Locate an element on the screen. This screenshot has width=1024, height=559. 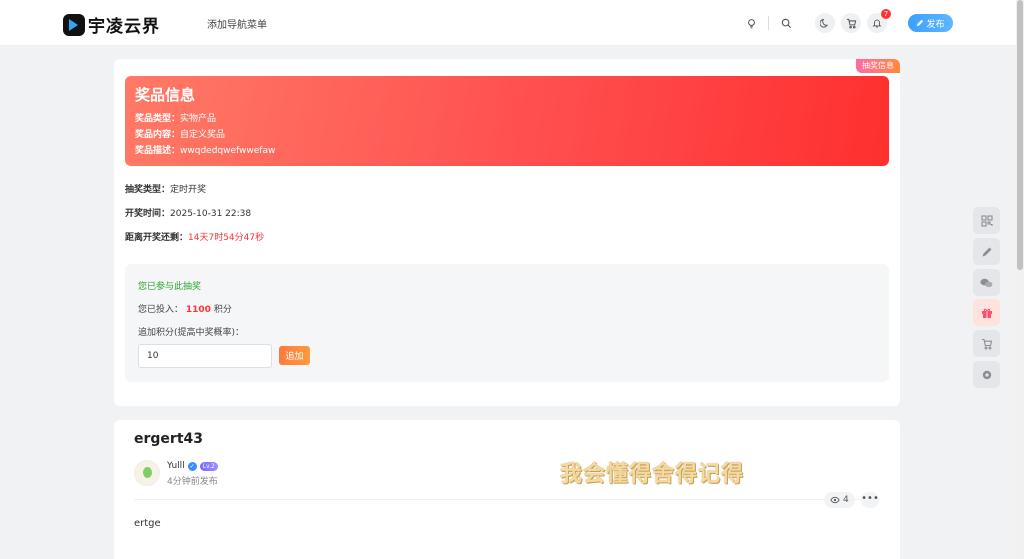
avatar is located at coordinates (147, 473).